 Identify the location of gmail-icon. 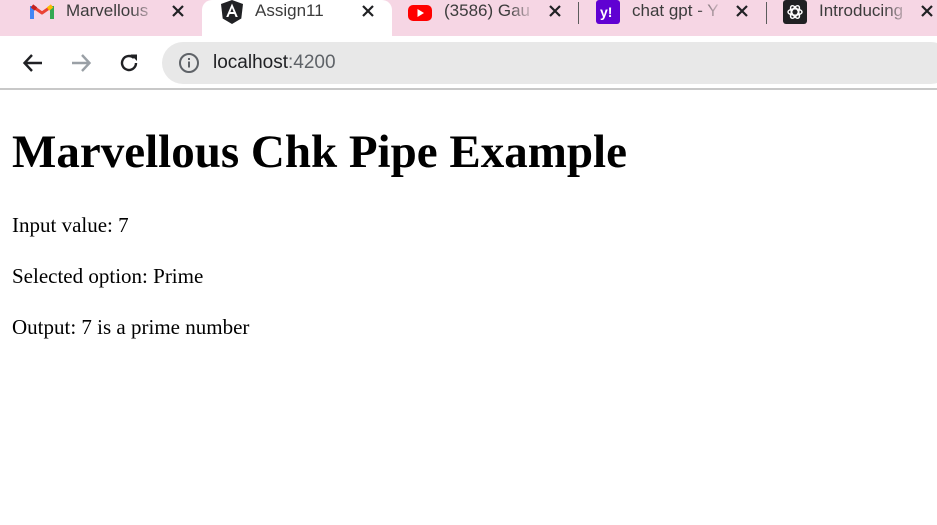
(42, 12).